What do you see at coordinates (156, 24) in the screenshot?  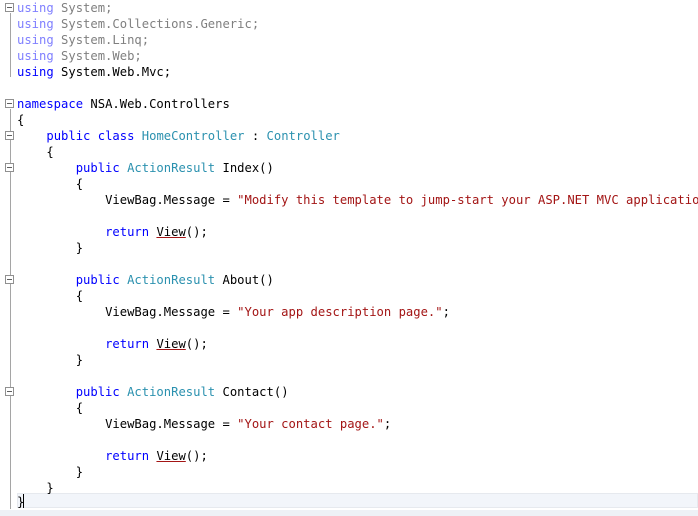 I see `namespace-name: System.Collections.Generic` at bounding box center [156, 24].